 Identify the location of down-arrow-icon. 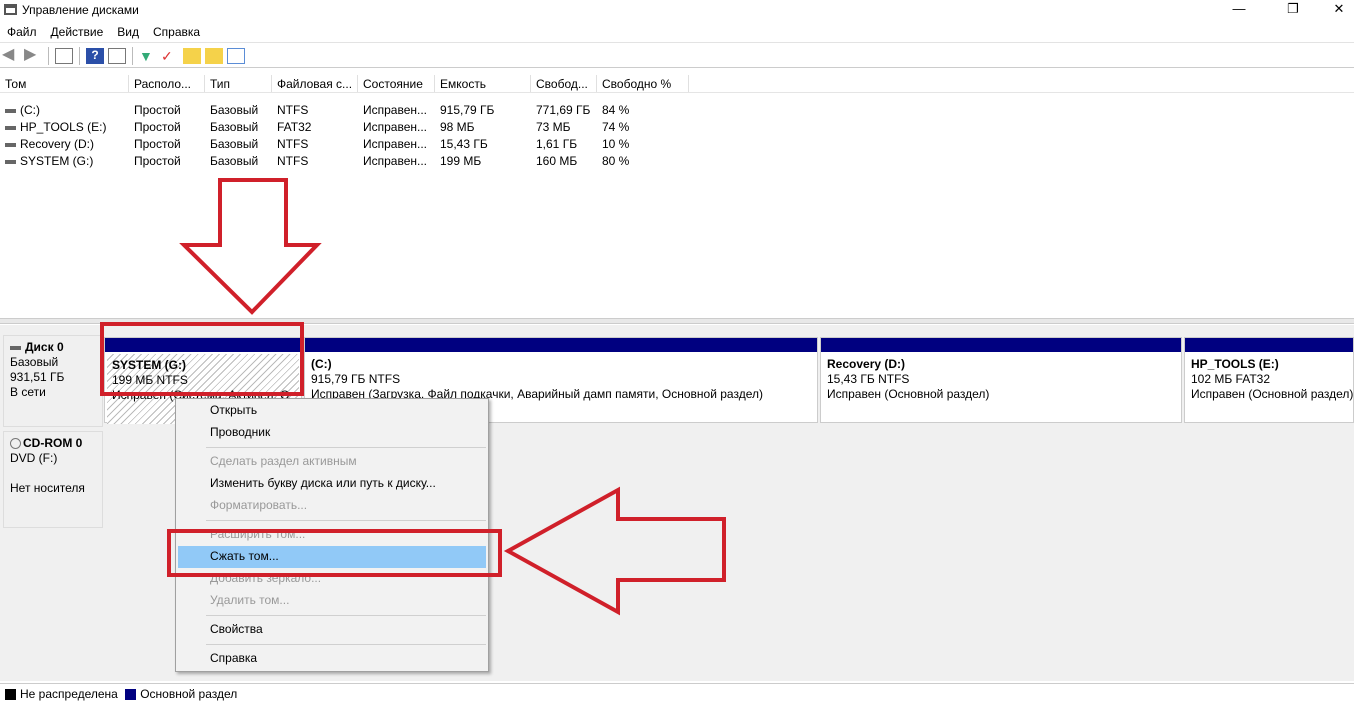
(250, 246).